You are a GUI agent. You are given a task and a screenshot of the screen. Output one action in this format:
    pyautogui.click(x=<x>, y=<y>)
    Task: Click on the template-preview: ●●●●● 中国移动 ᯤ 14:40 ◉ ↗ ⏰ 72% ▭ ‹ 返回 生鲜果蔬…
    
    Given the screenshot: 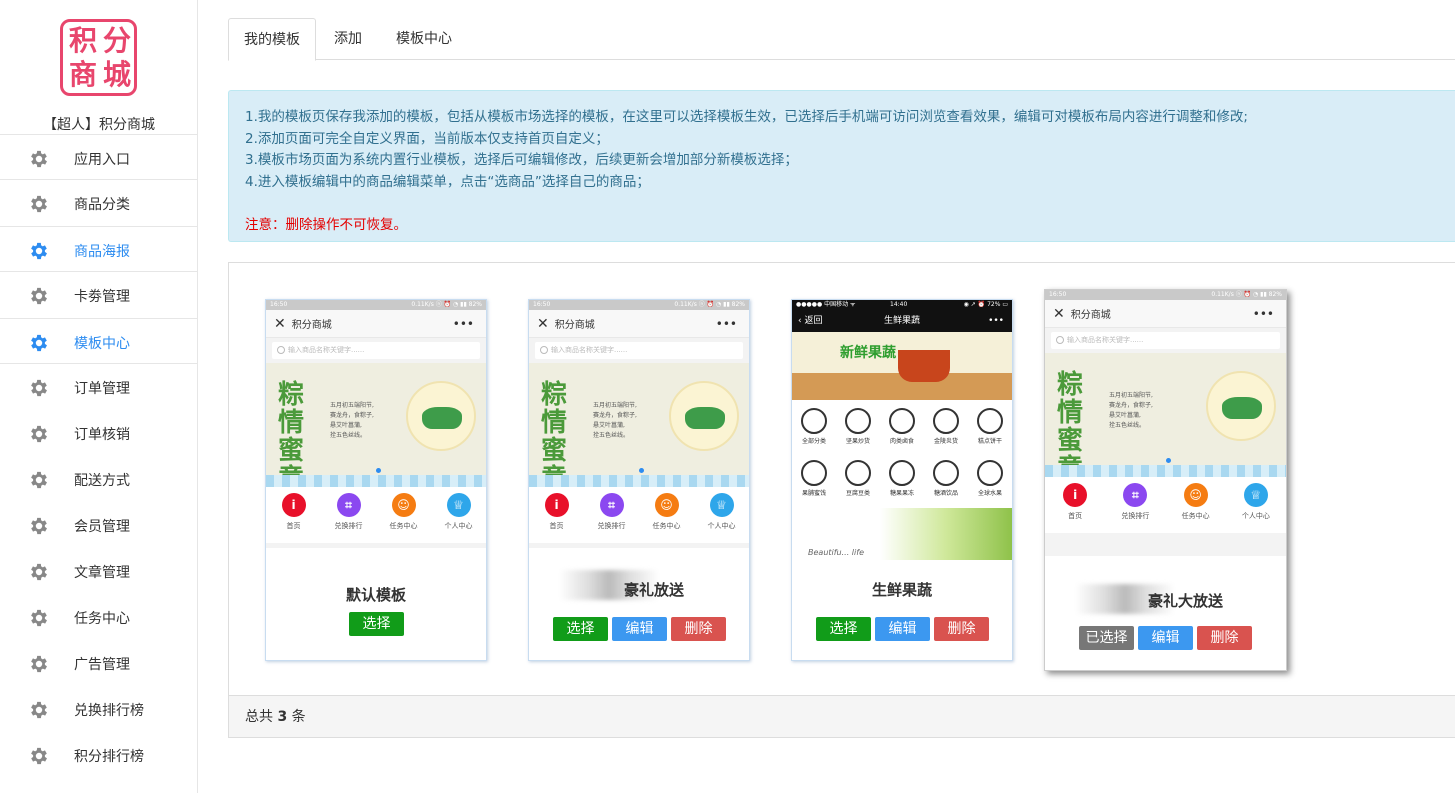 What is the action you would take?
    pyautogui.click(x=902, y=430)
    